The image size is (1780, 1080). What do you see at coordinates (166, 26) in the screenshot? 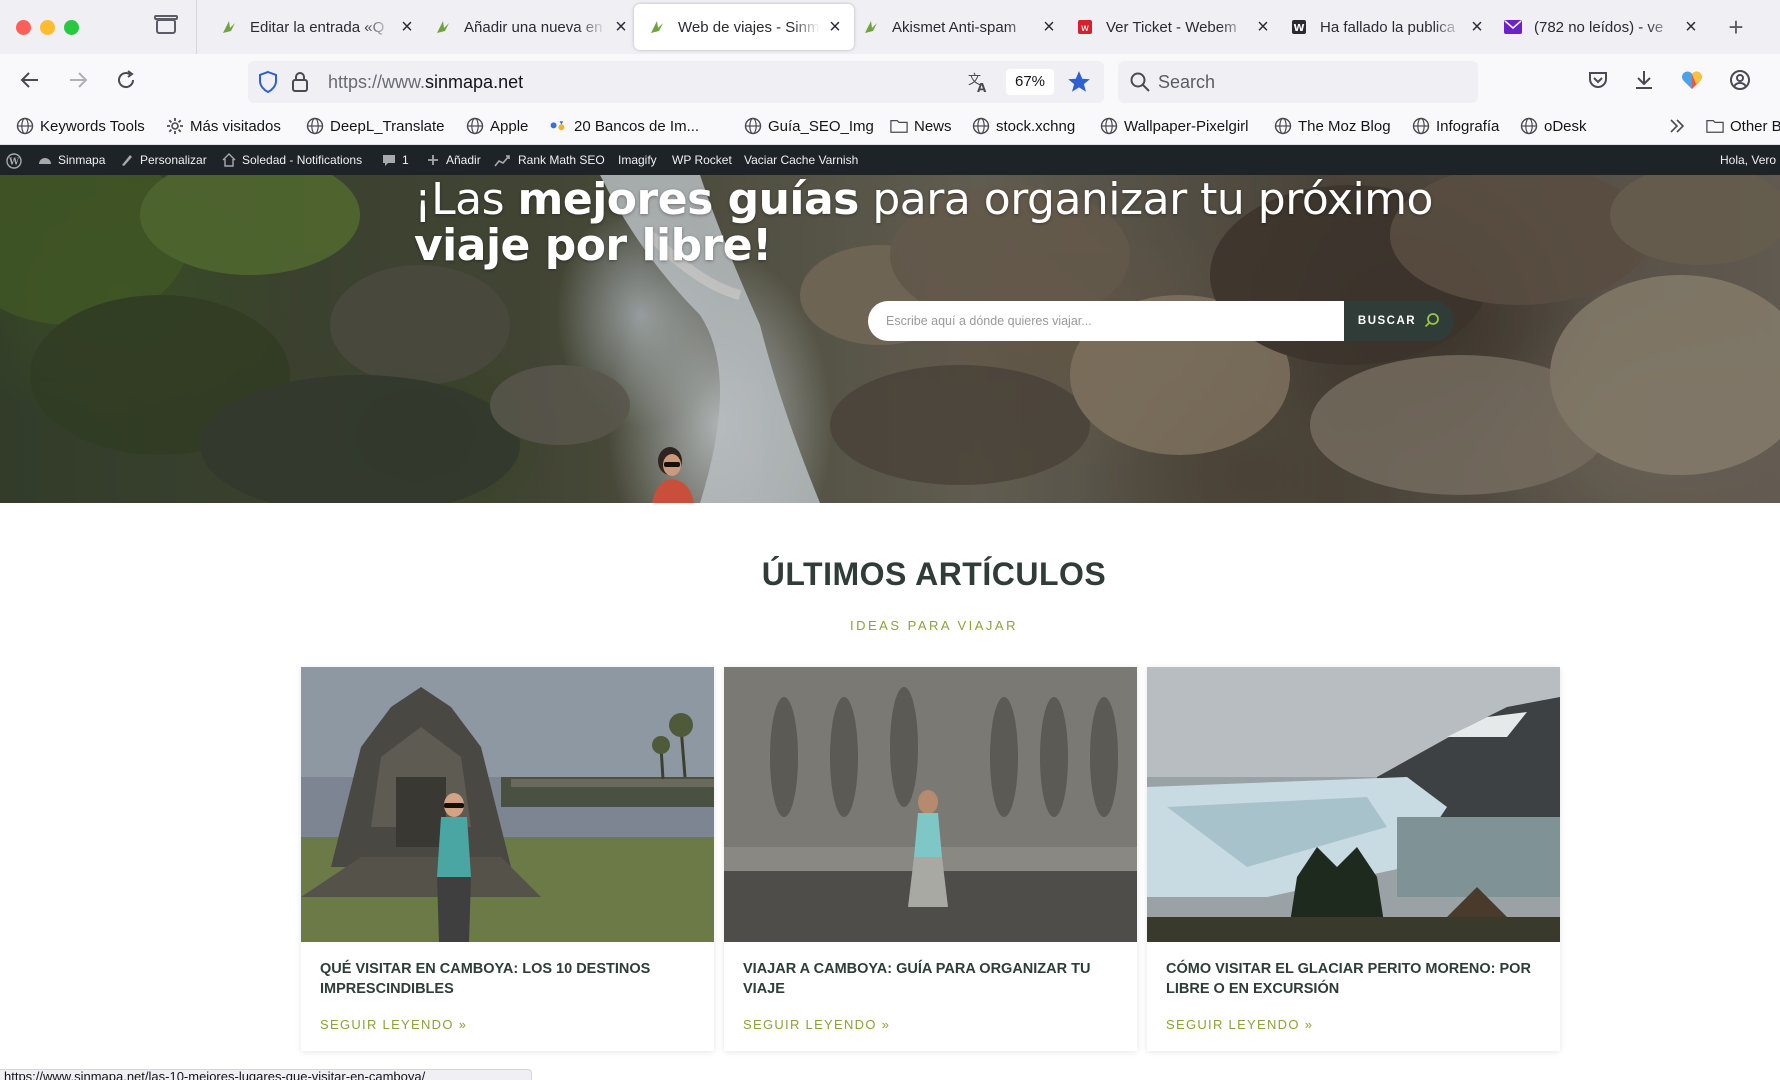
I see `tab-list-icon` at bounding box center [166, 26].